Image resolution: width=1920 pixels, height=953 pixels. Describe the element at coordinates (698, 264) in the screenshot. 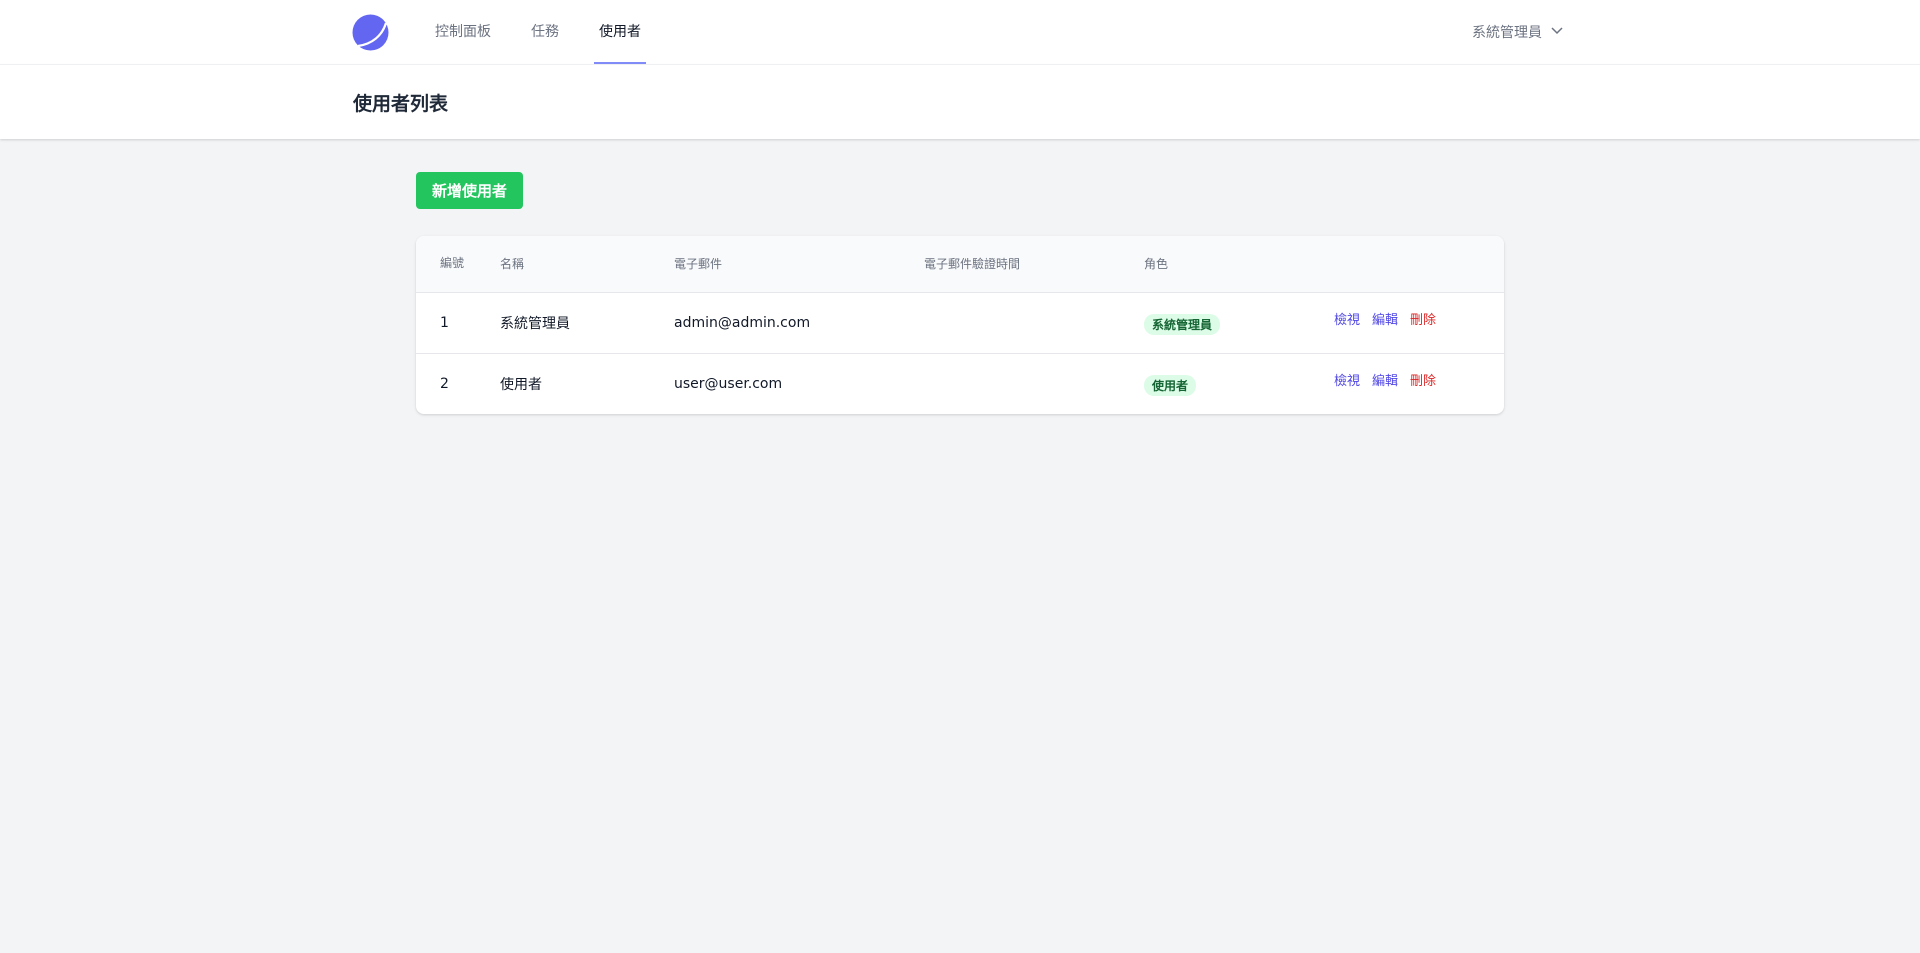

I see `column-header-email: 電子郵件` at that location.